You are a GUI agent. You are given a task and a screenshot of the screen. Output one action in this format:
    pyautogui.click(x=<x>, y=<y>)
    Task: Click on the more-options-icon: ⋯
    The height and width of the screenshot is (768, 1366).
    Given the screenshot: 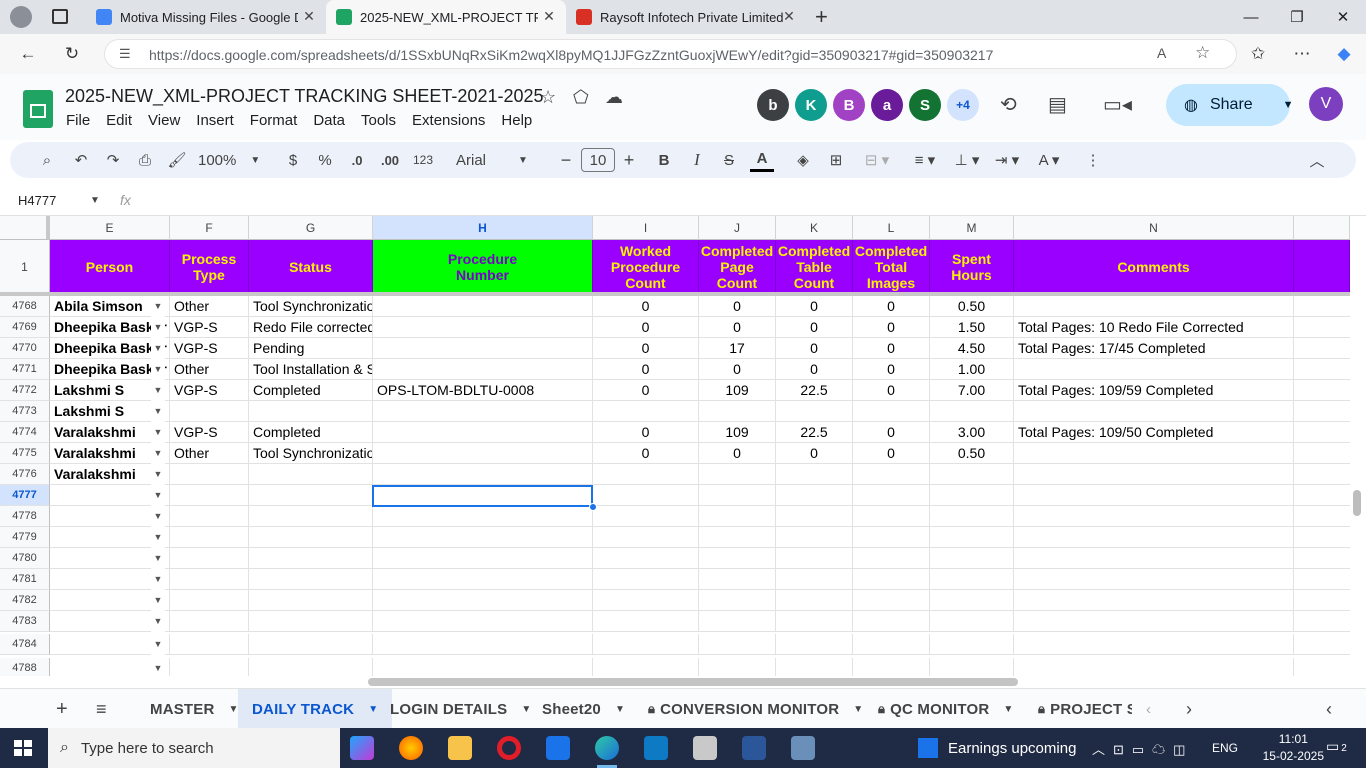 What is the action you would take?
    pyautogui.click(x=1302, y=54)
    